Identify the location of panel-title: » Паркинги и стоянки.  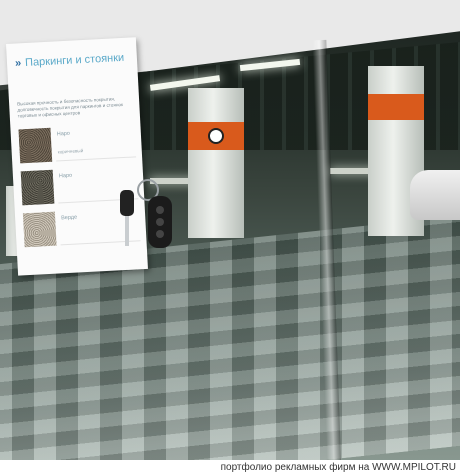
(74, 60).